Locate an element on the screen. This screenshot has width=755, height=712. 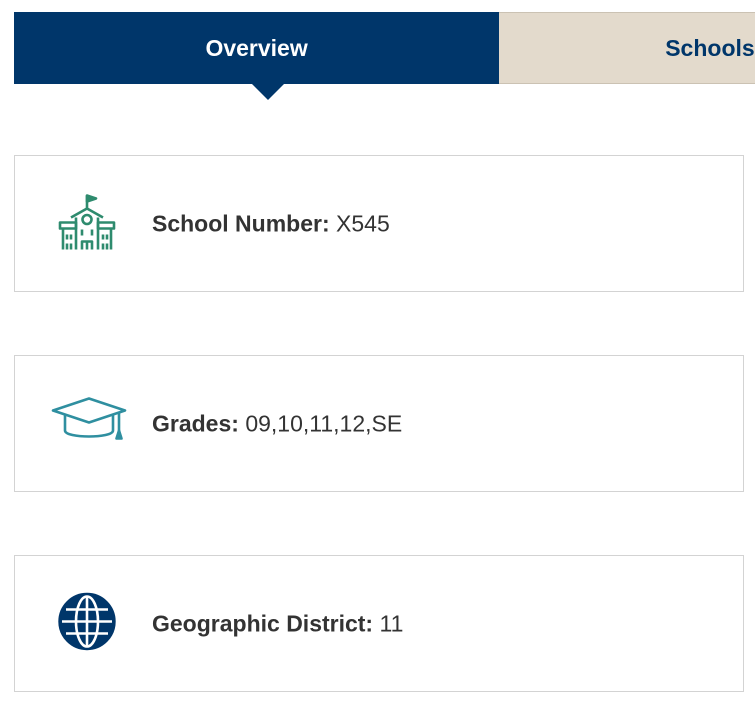
school-building-icon is located at coordinates (87, 223).